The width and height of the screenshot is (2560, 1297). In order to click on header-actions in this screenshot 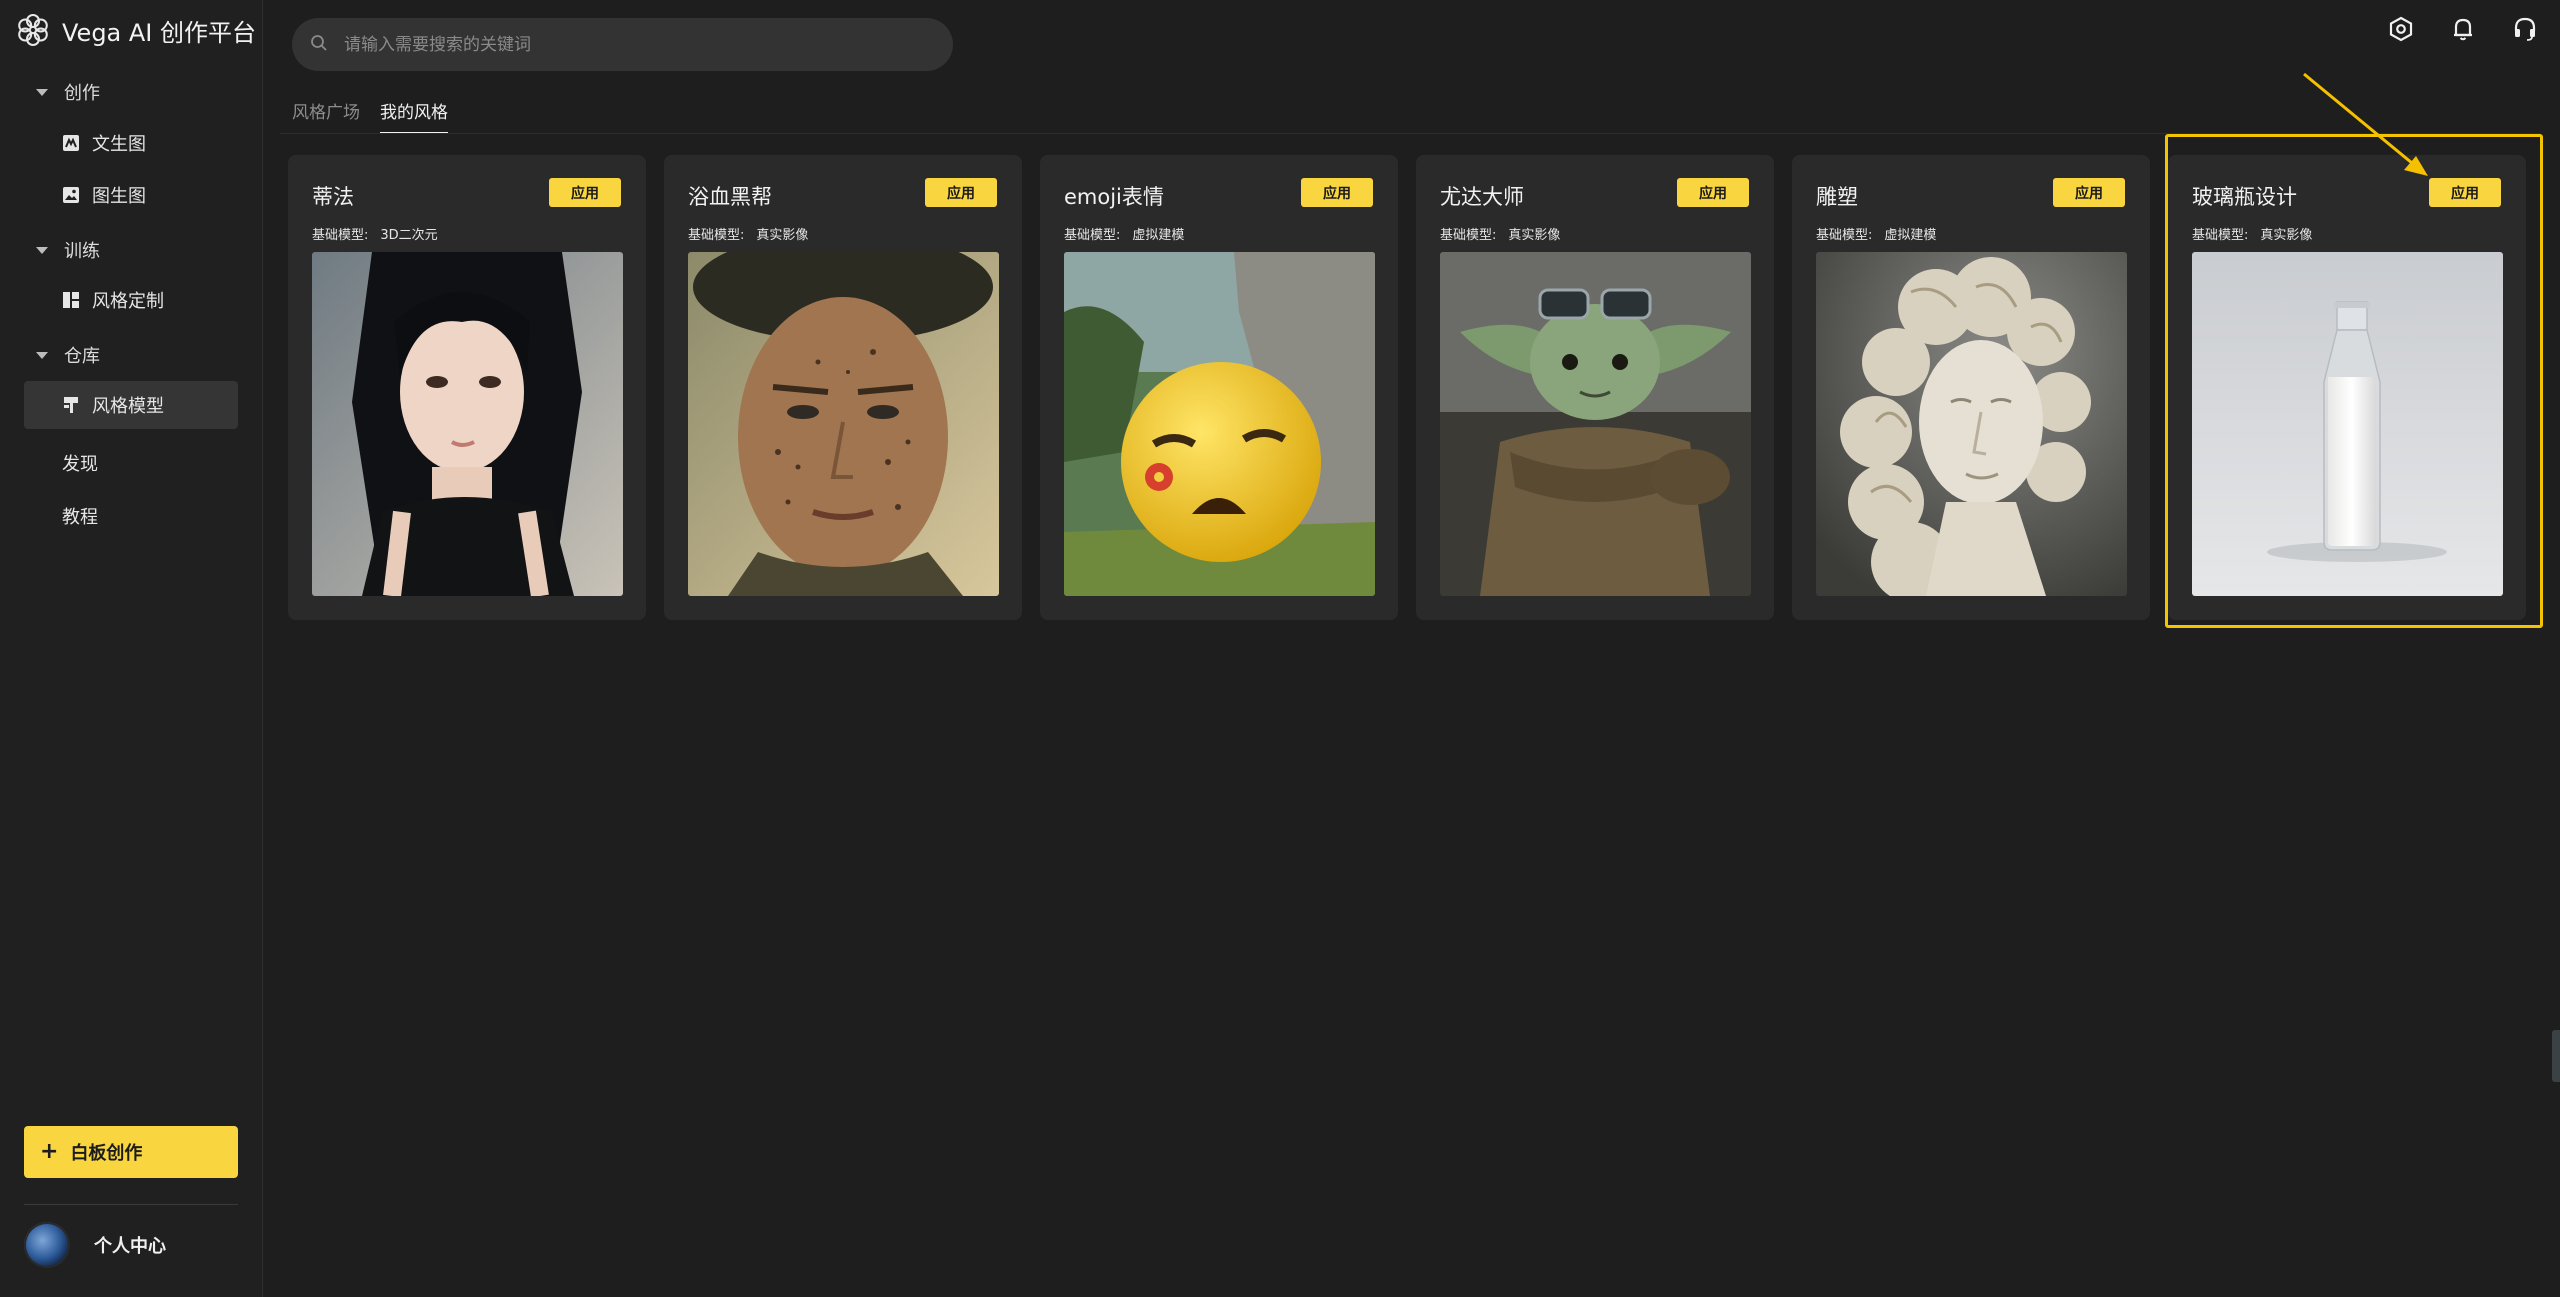, I will do `click(2463, 29)`.